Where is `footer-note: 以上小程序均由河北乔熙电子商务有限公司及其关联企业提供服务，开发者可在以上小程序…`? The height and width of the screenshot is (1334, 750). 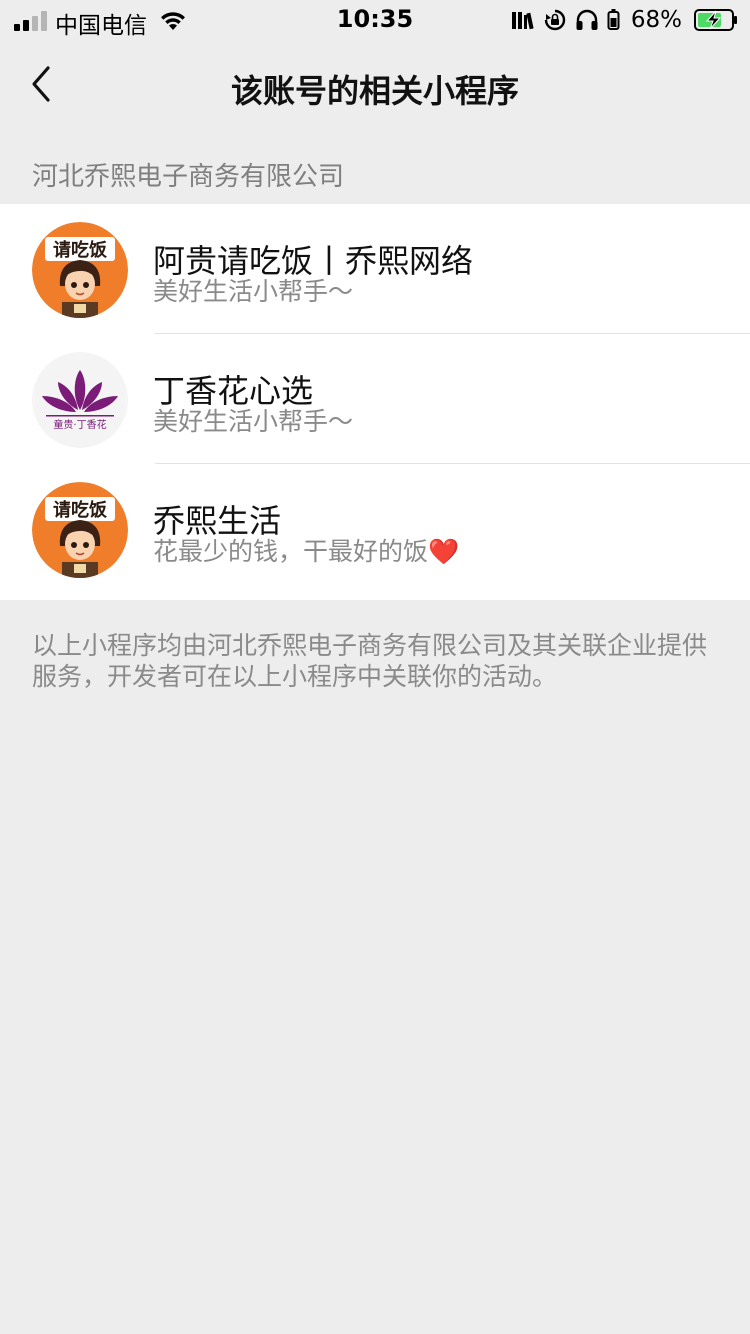 footer-note: 以上小程序均由河北乔熙电子商务有限公司及其关联企业提供服务，开发者可在以上小程序… is located at coordinates (370, 661).